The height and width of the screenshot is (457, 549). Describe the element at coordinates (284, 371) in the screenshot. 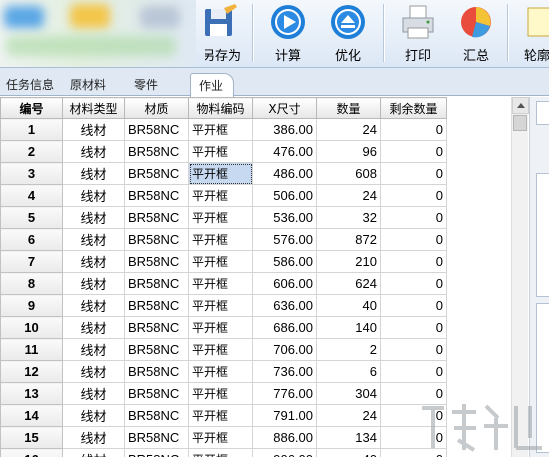

I see `x-size-cell: 736.00` at that location.